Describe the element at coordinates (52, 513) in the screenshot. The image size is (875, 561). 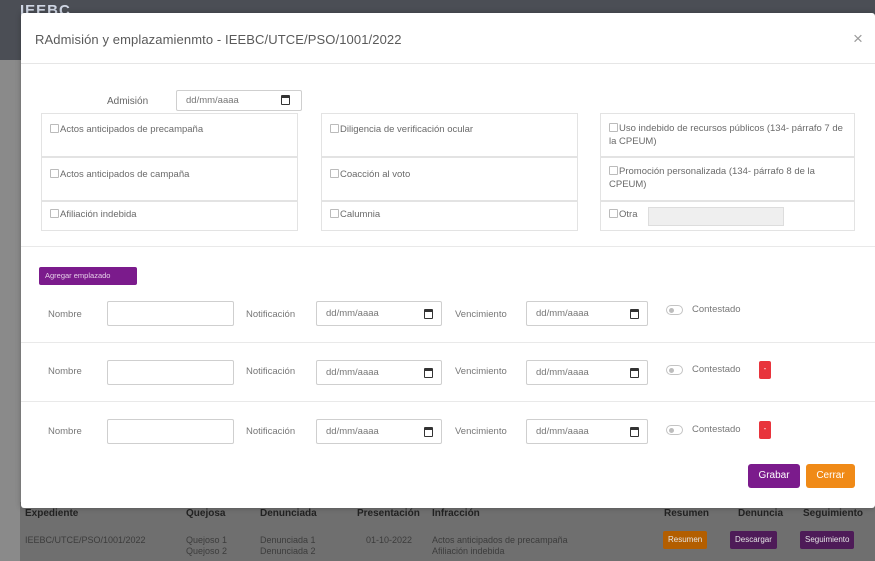
I see `table-header-expediente: Expediente` at that location.